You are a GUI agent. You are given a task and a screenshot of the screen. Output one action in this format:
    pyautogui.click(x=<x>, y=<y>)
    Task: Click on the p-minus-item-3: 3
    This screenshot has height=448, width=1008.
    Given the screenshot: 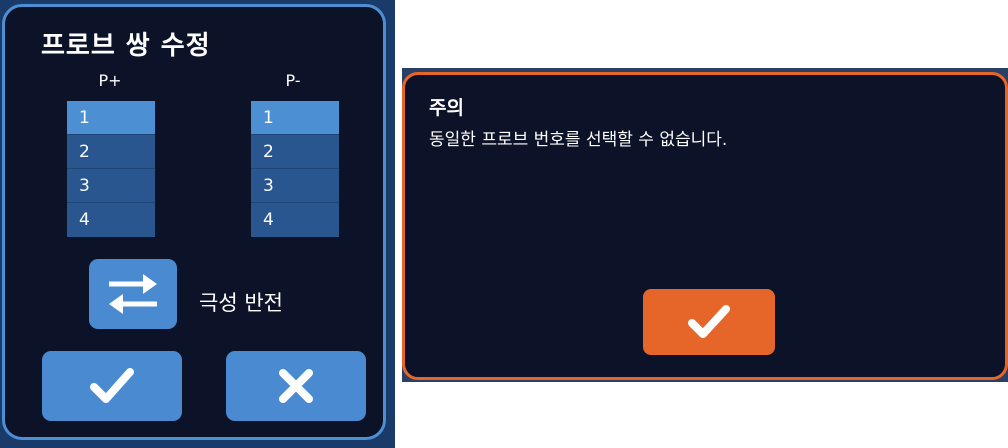 What is the action you would take?
    pyautogui.click(x=295, y=186)
    